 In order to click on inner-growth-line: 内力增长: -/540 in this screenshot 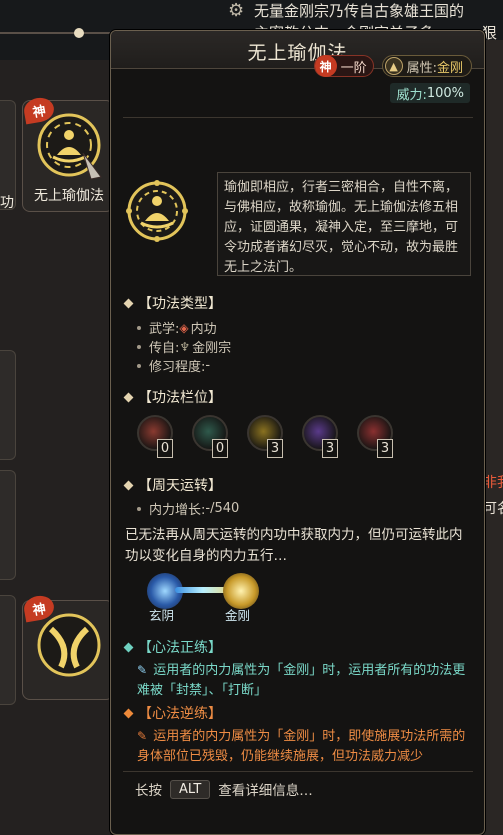, I will do `click(188, 508)`.